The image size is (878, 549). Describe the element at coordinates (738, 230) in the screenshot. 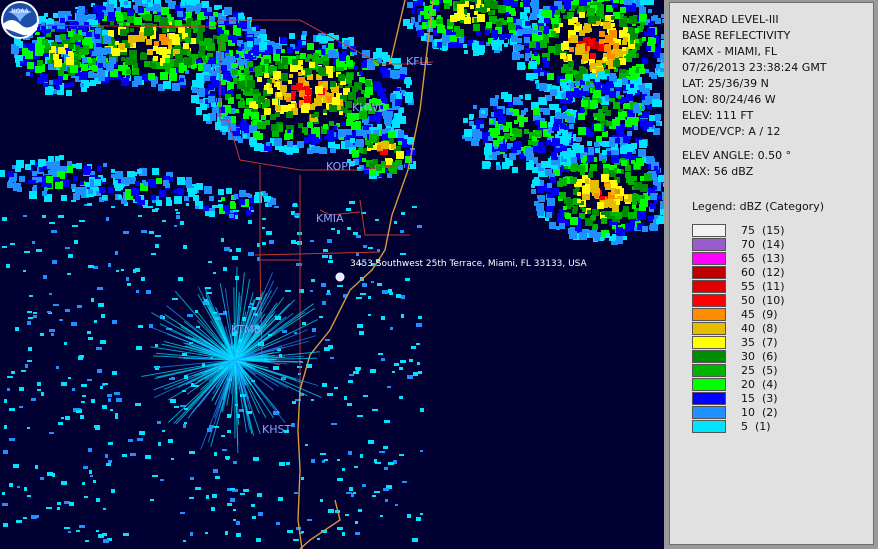

I see `legend-row: 75 (15)` at that location.